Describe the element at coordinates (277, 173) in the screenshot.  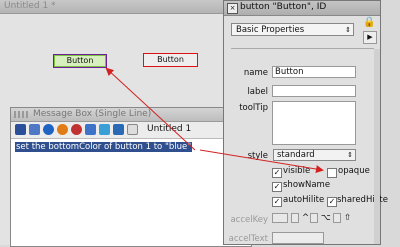
I see `visible-checkbox: ✓` at that location.